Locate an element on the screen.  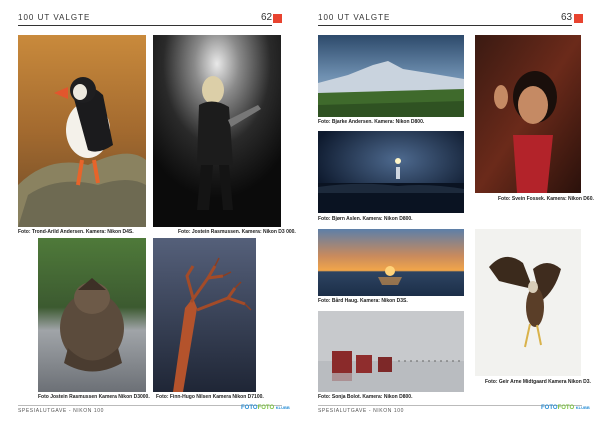
caption-lighthouse: Foto: Bjørn Aslen. Kamera: Nikon D800. is located at coordinates (365, 219).